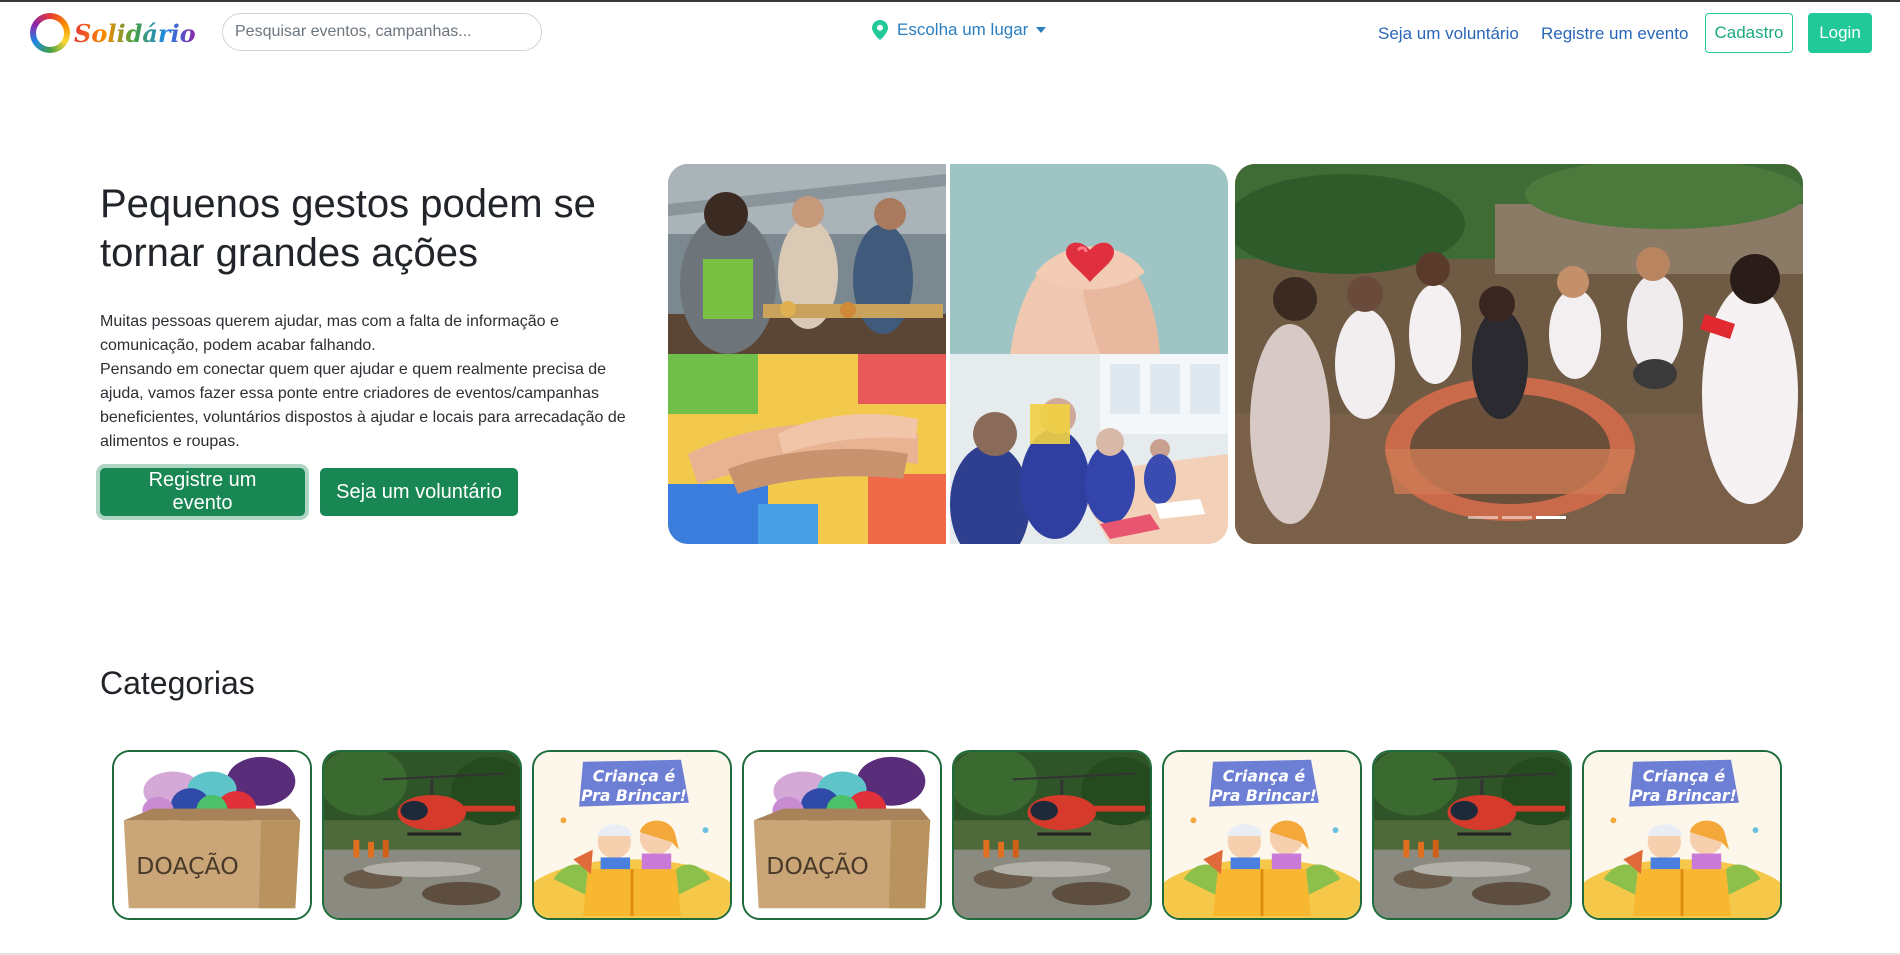  I want to click on carousel-image-kids-building-brick-garden, so click(1519, 354).